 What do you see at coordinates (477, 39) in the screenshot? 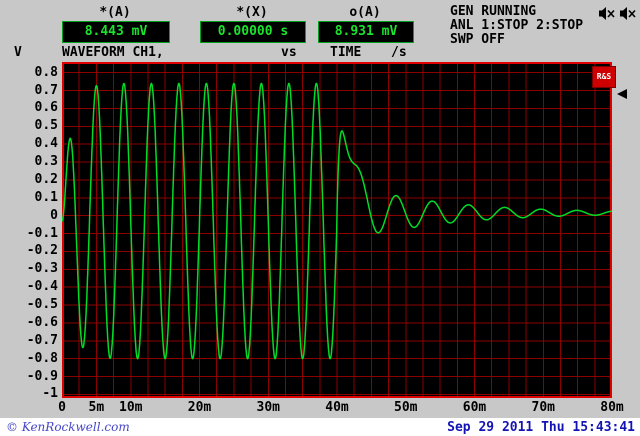
I see `status-sweep: SWP OFF` at bounding box center [477, 39].